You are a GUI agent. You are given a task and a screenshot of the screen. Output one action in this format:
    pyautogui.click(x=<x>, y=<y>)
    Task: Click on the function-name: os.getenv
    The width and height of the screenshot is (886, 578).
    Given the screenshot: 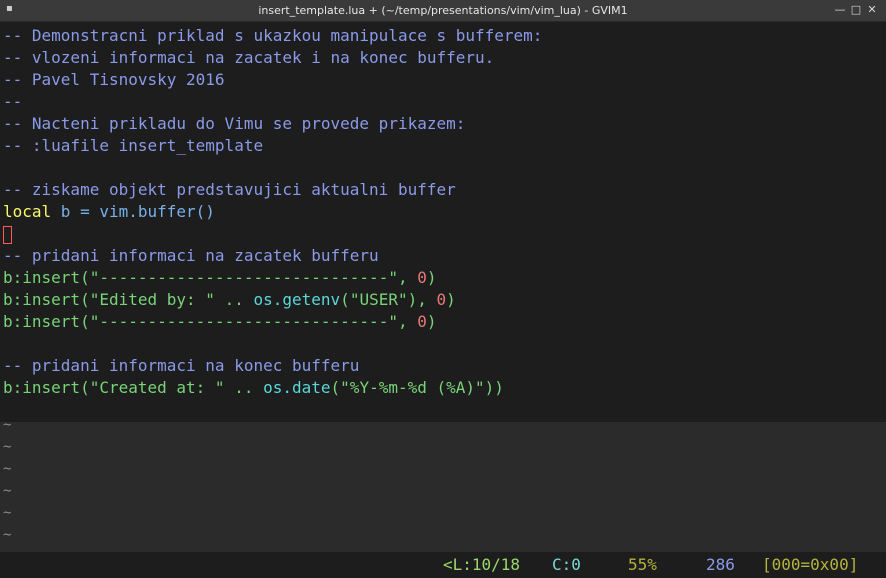 What is the action you would take?
    pyautogui.click(x=297, y=299)
    